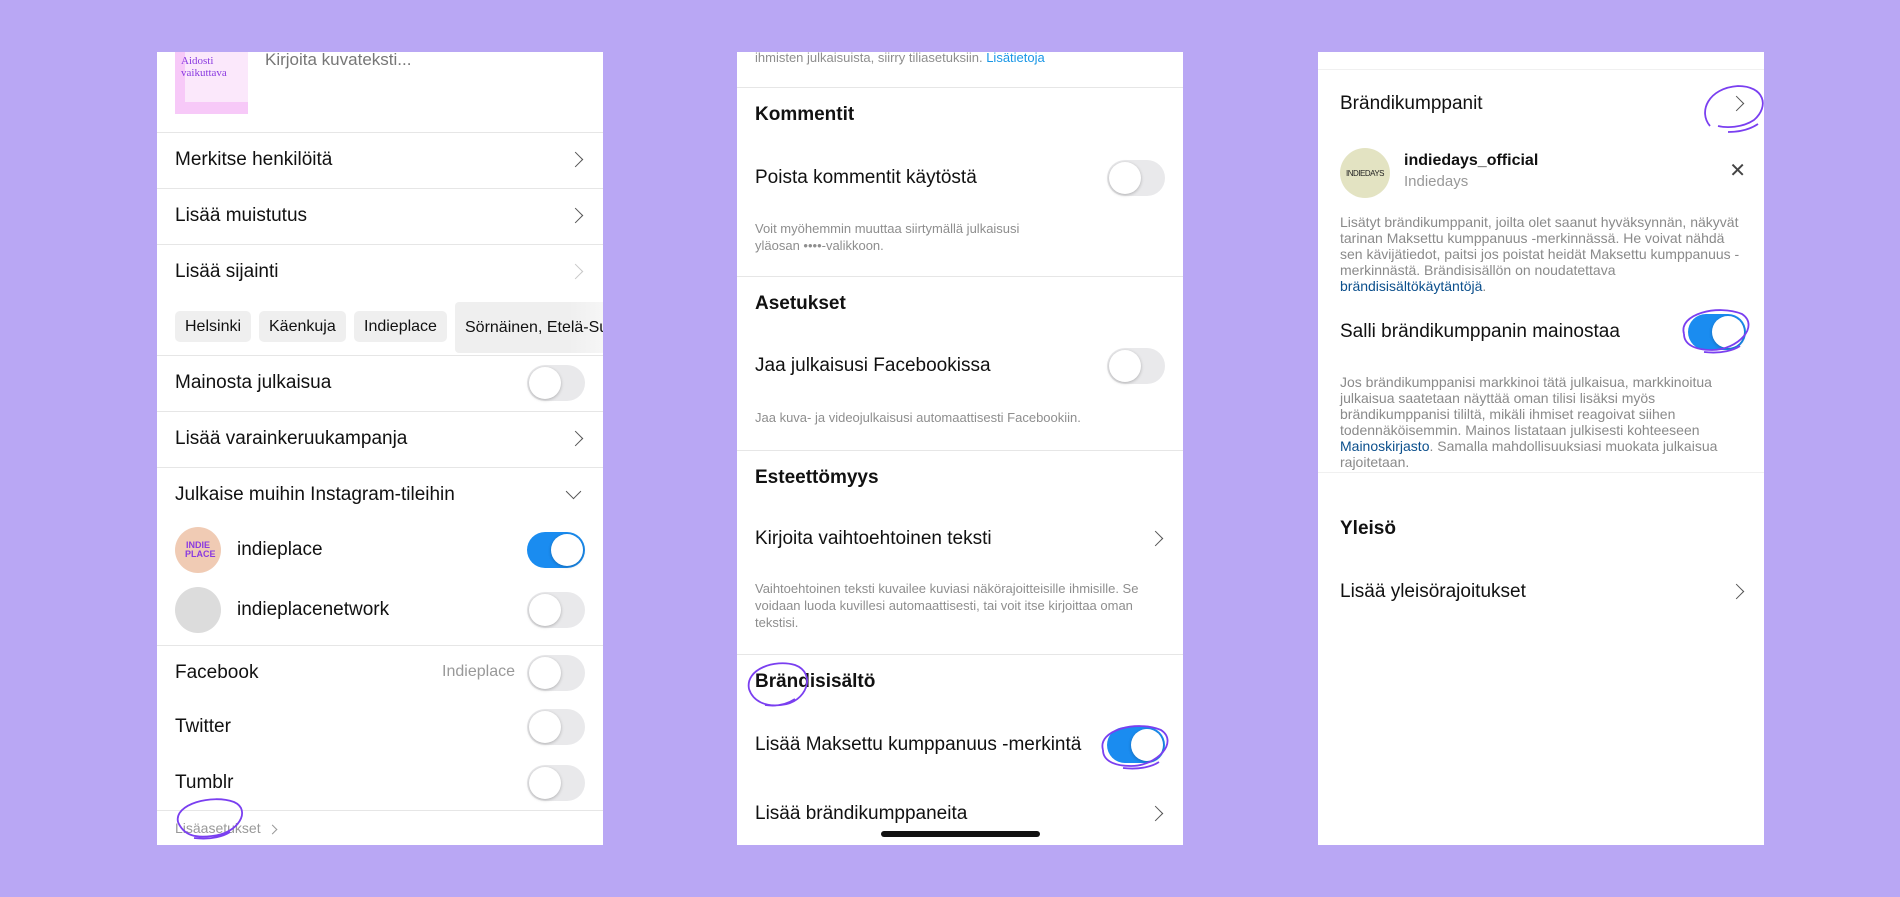  What do you see at coordinates (529, 327) in the screenshot?
I see `location-chip: Sörnäinen, Etelä-Su` at bounding box center [529, 327].